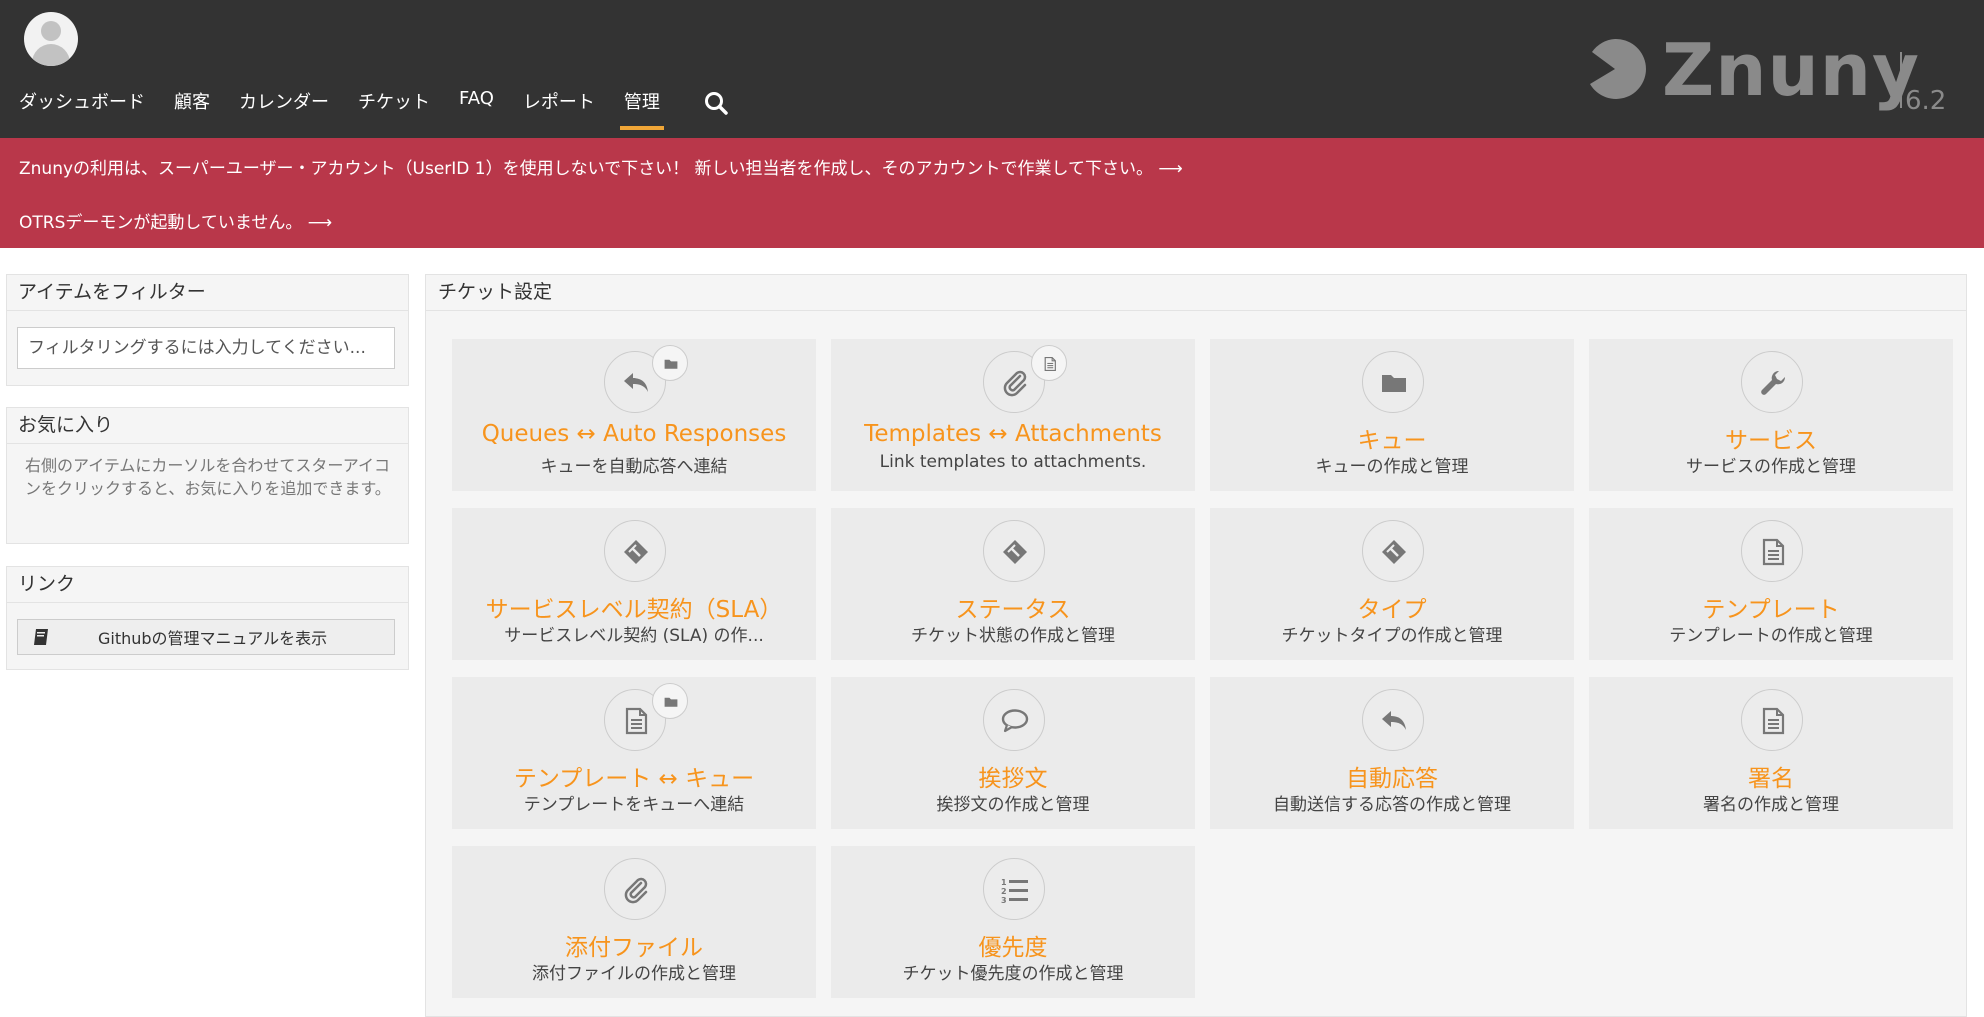 The image size is (1984, 1017). I want to click on logo-mark-icon, so click(1618, 68).